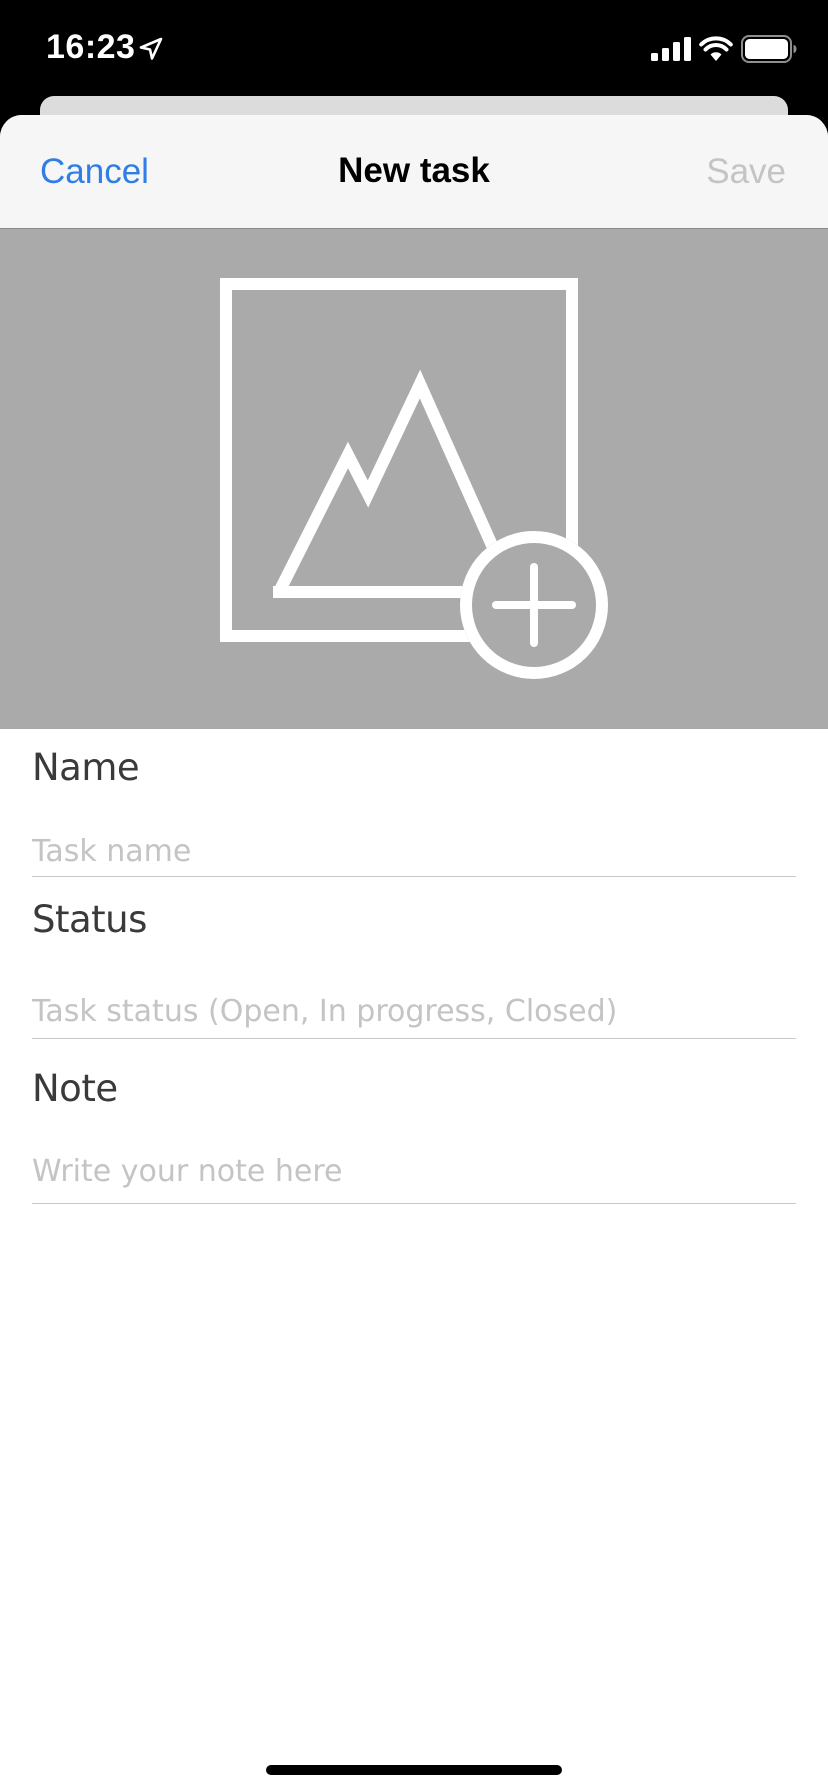 The image size is (828, 1792). I want to click on name-label: Name, so click(86, 767).